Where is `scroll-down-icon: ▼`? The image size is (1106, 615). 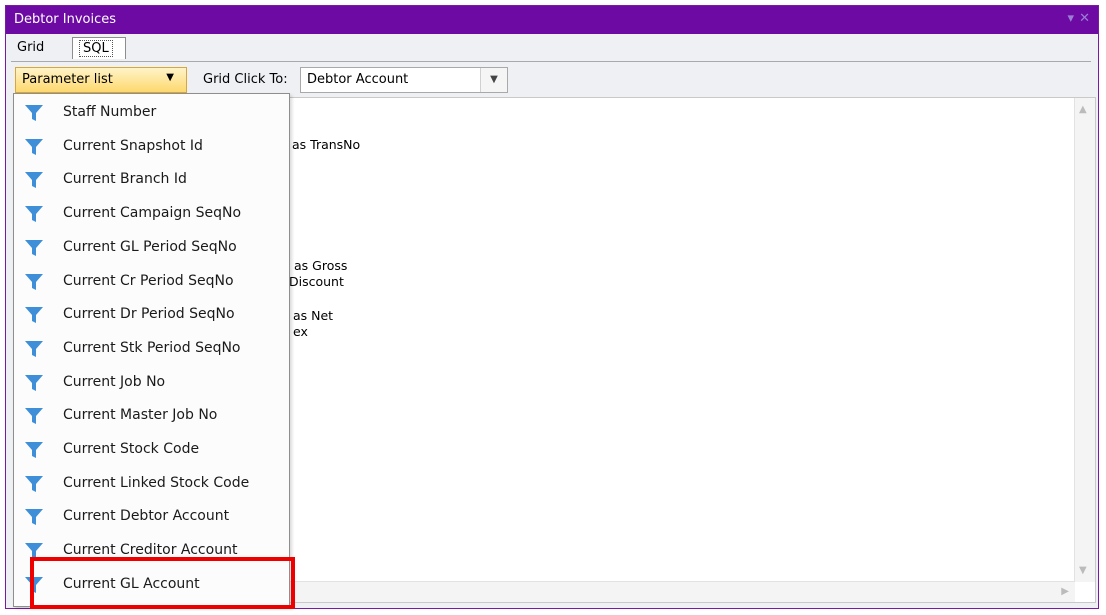
scroll-down-icon: ▼ is located at coordinates (1083, 570).